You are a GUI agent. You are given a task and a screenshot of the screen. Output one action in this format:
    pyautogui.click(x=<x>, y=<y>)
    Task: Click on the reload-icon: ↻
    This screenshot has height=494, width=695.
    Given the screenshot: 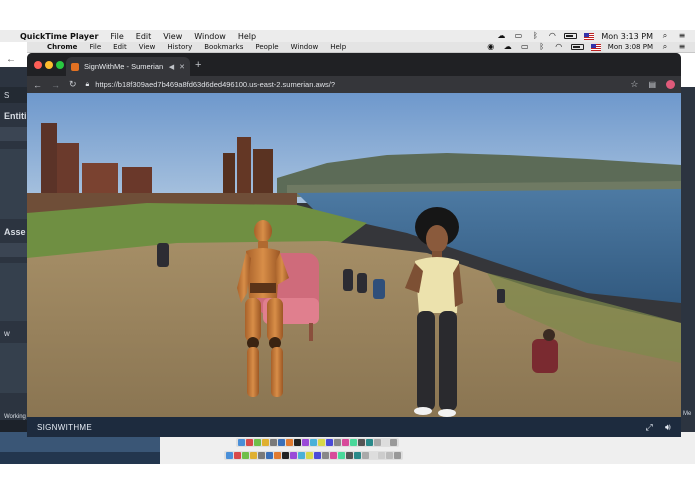 What is the action you would take?
    pyautogui.click(x=73, y=84)
    